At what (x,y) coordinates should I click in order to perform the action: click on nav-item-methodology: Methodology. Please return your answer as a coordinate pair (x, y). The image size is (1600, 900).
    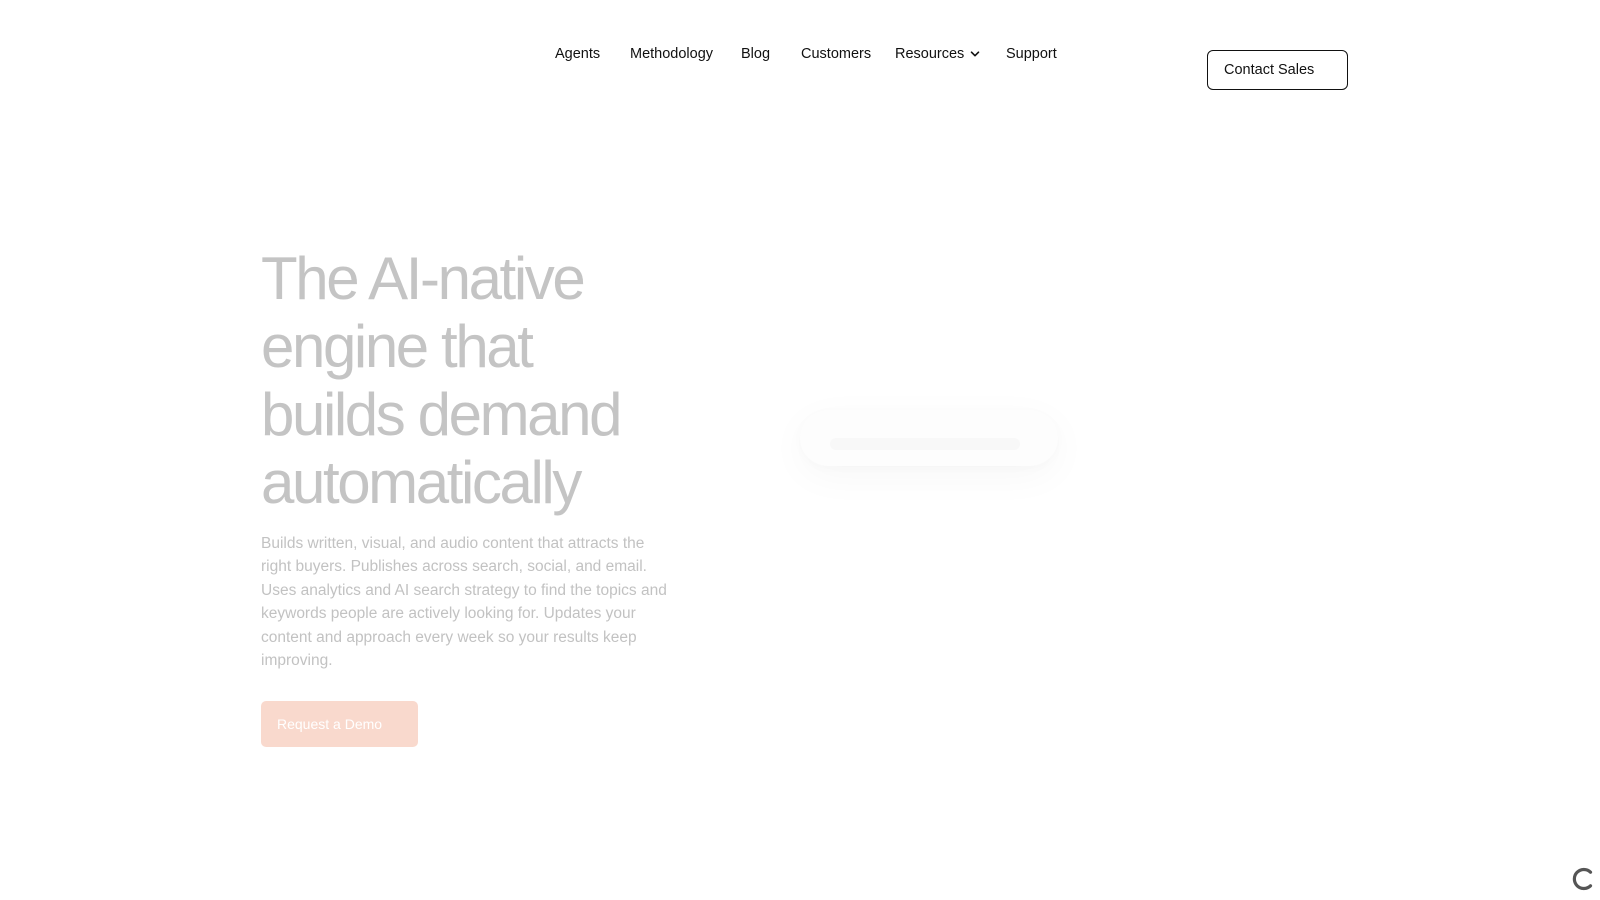
    Looking at the image, I should click on (671, 54).